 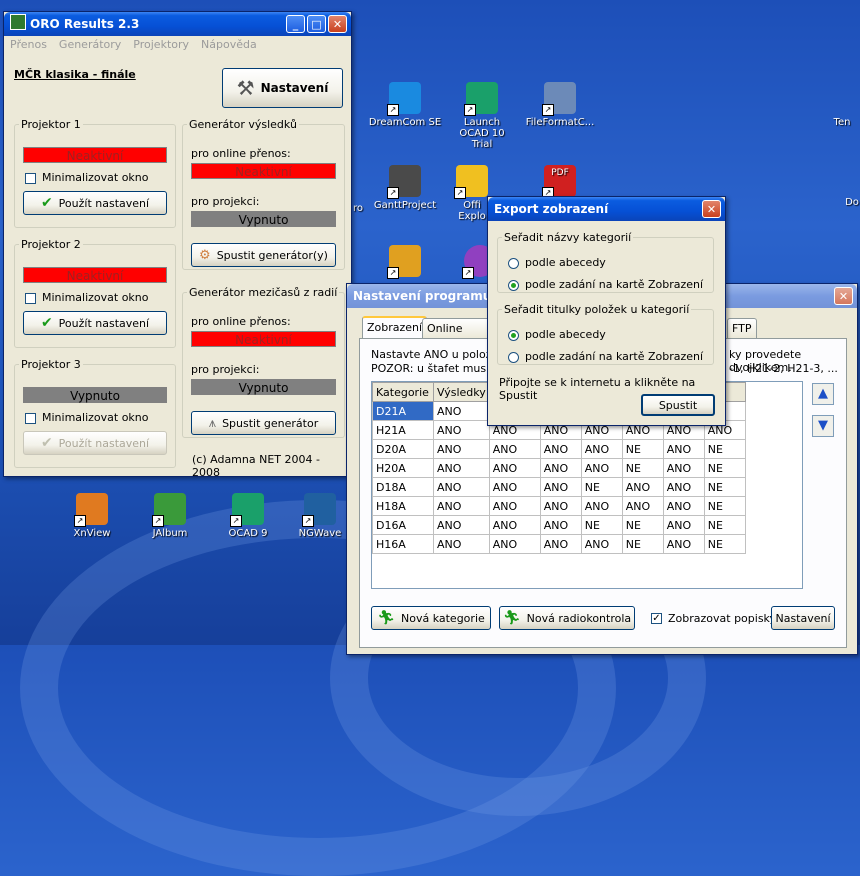 What do you see at coordinates (823, 394) in the screenshot?
I see `move-up-button: ▲` at bounding box center [823, 394].